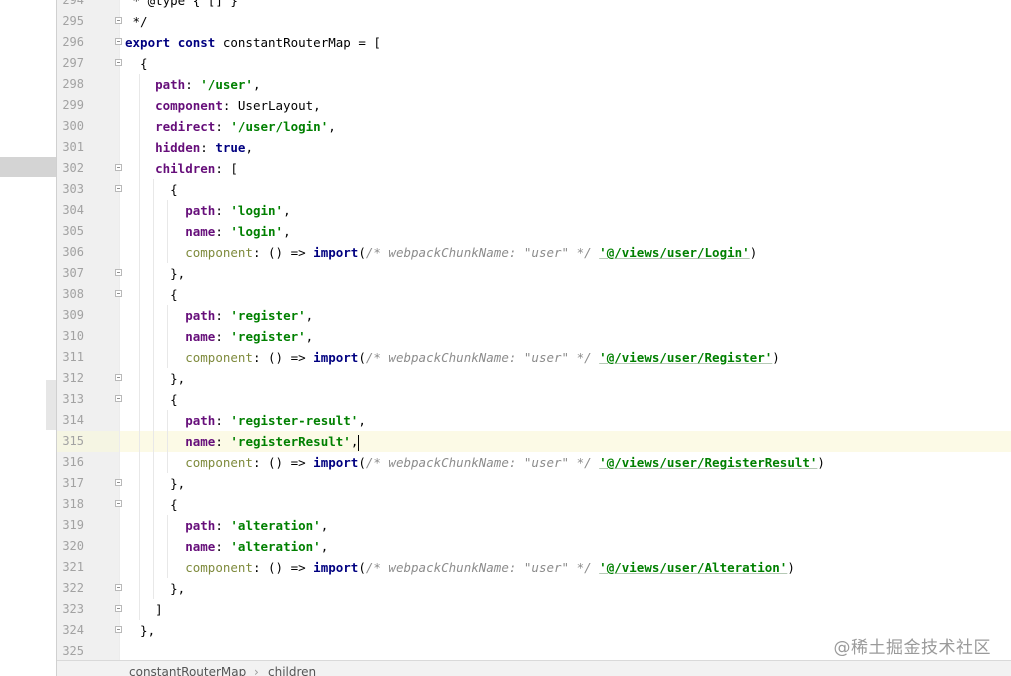 The image size is (1011, 676). What do you see at coordinates (208, 84) in the screenshot?
I see `code-text: path: '/user',` at bounding box center [208, 84].